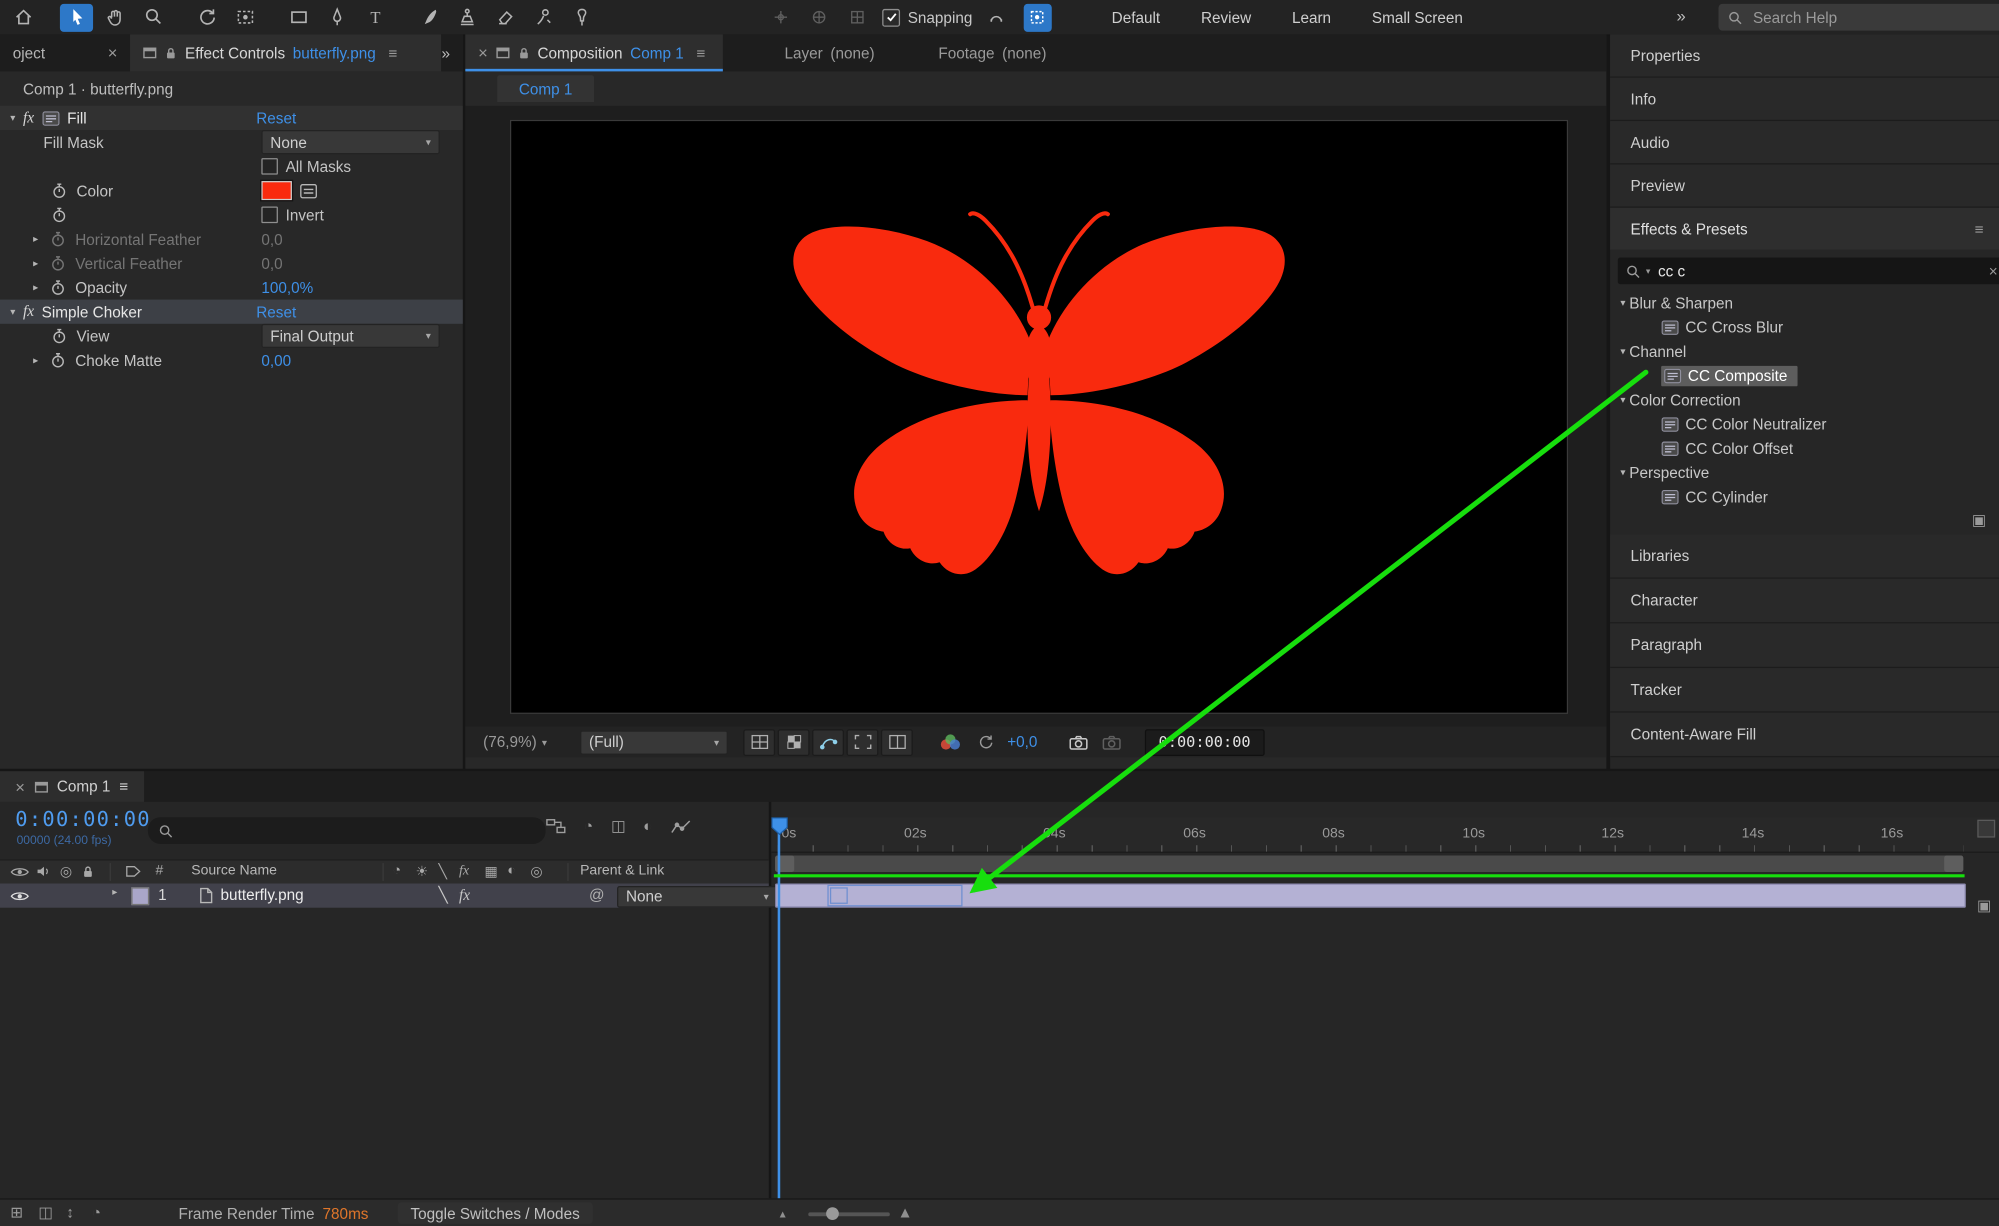 This screenshot has height=1226, width=1999. Describe the element at coordinates (597, 895) in the screenshot. I see `pick-whip-icon: @` at that location.